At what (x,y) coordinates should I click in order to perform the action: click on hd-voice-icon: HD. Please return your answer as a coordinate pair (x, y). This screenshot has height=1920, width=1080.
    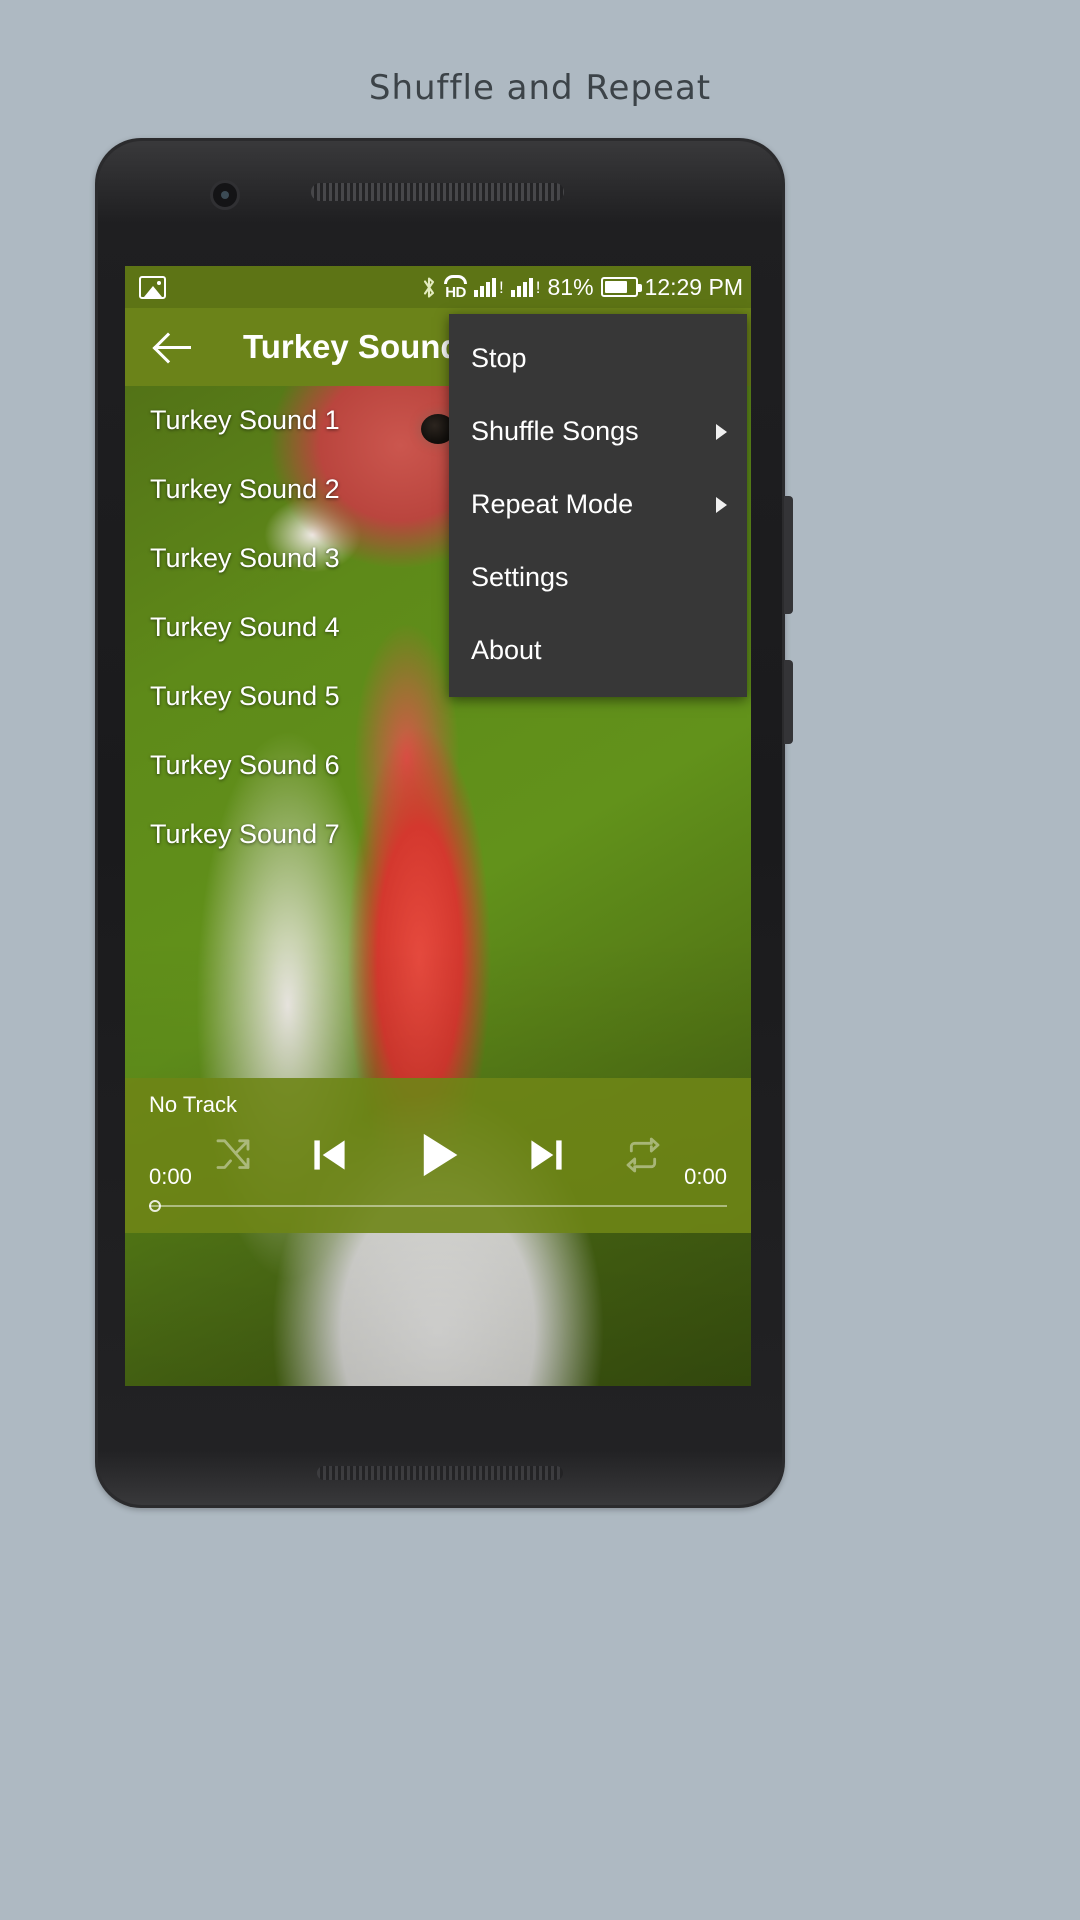
    Looking at the image, I should click on (456, 287).